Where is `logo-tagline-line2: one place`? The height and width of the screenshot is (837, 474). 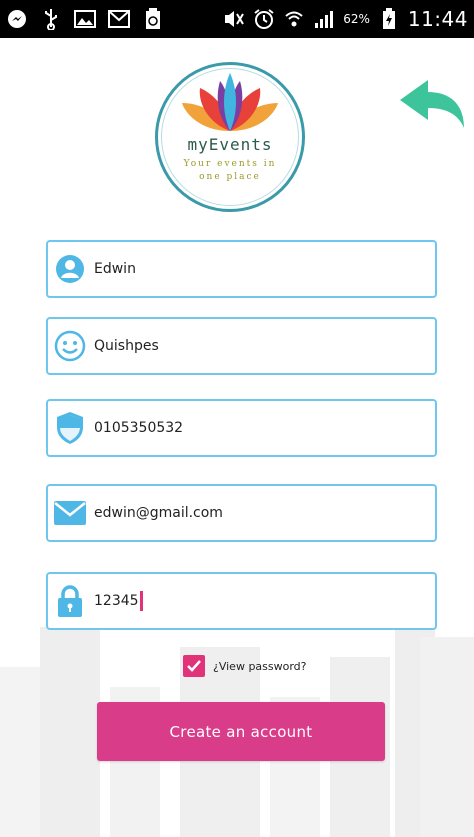
logo-tagline-line2: one place is located at coordinates (230, 177).